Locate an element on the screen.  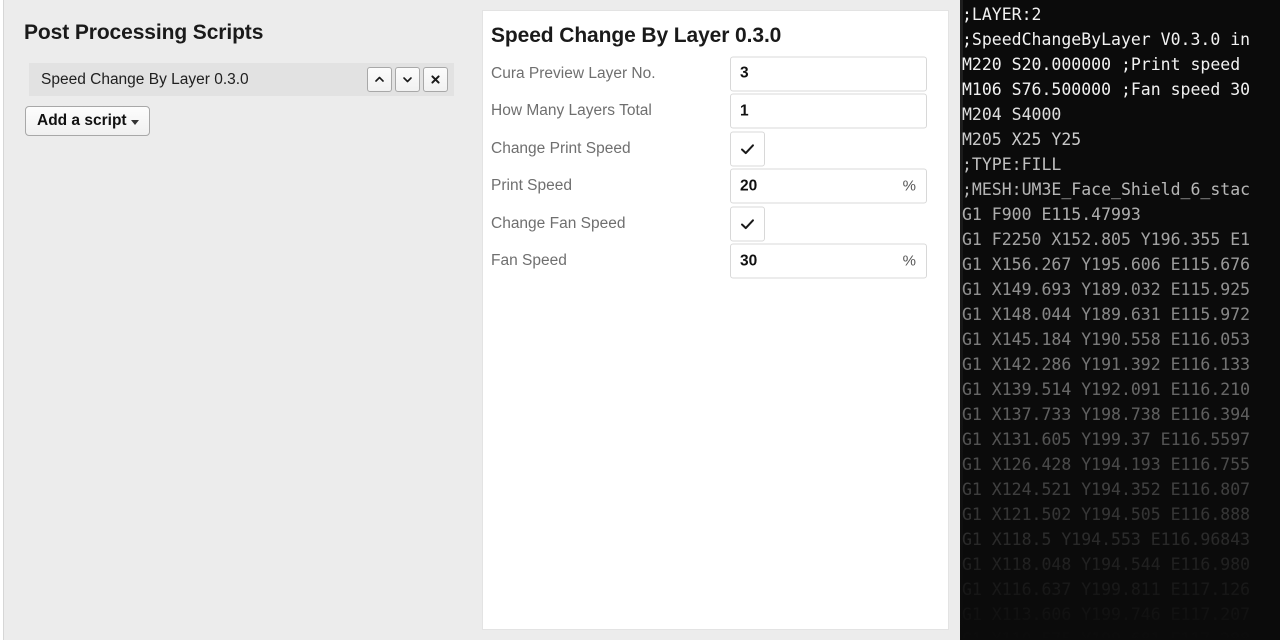
change-print-speed-checkbox is located at coordinates (747, 149).